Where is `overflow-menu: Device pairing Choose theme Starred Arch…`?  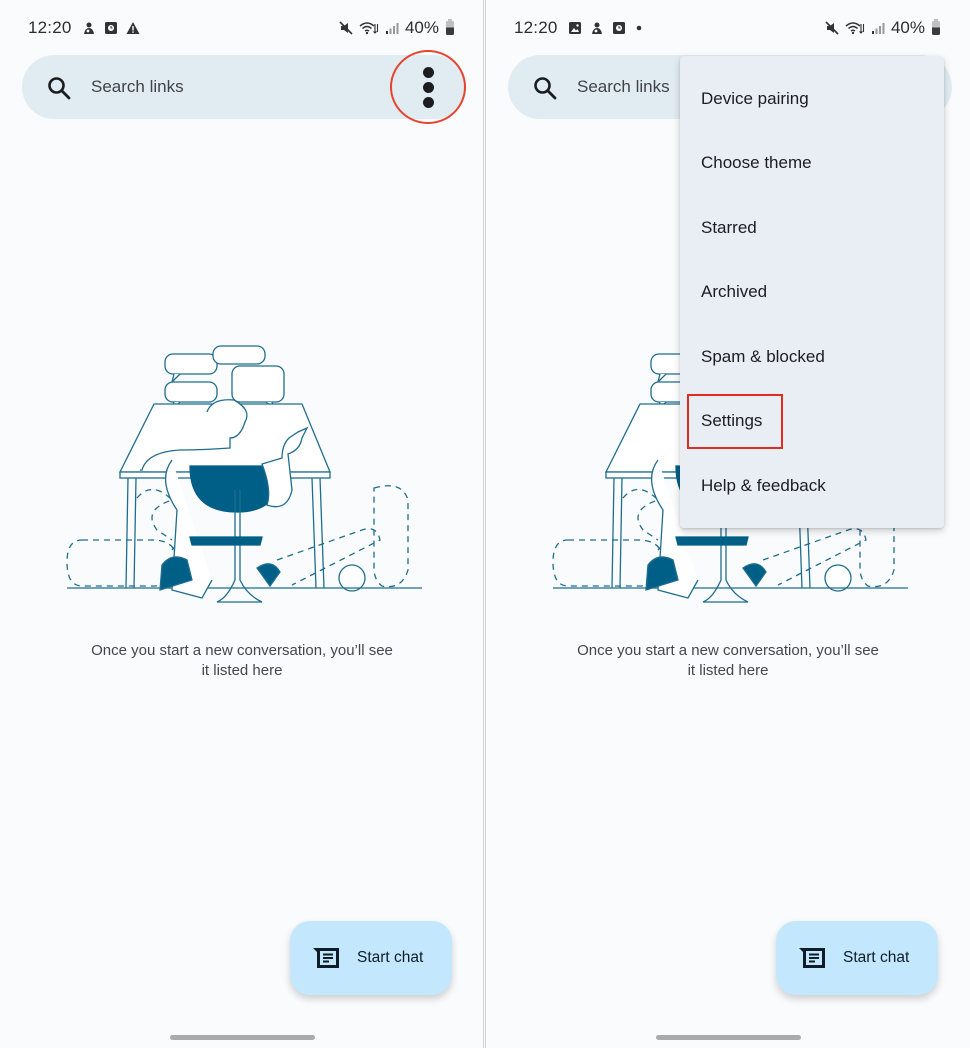 overflow-menu: Device pairing Choose theme Starred Arch… is located at coordinates (812, 292).